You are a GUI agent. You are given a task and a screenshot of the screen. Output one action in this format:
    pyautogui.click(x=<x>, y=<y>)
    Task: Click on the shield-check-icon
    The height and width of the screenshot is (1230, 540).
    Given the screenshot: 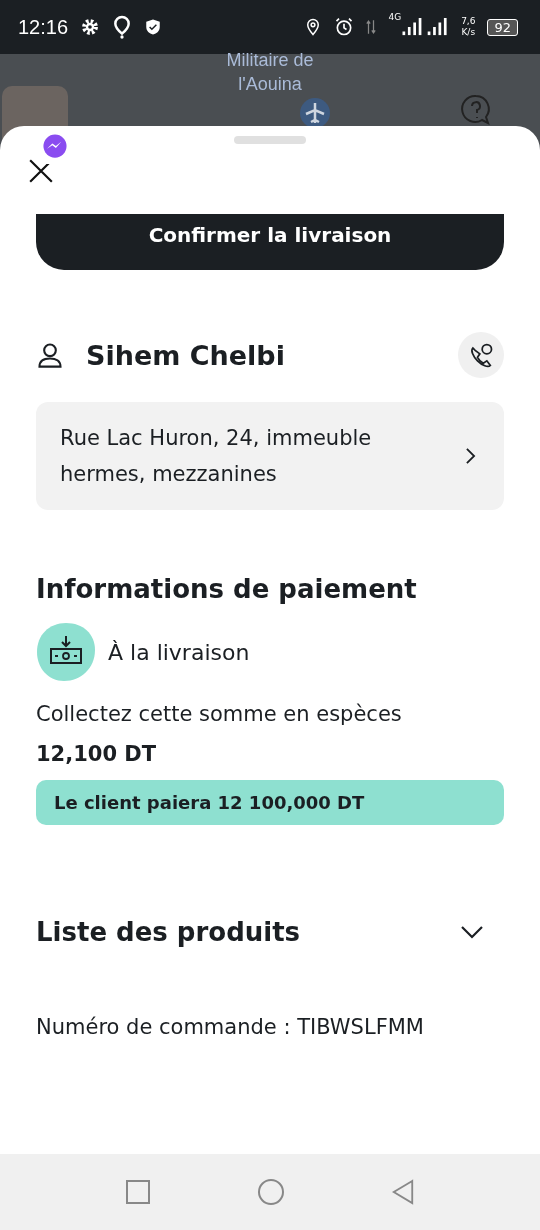 What is the action you would take?
    pyautogui.click(x=153, y=27)
    